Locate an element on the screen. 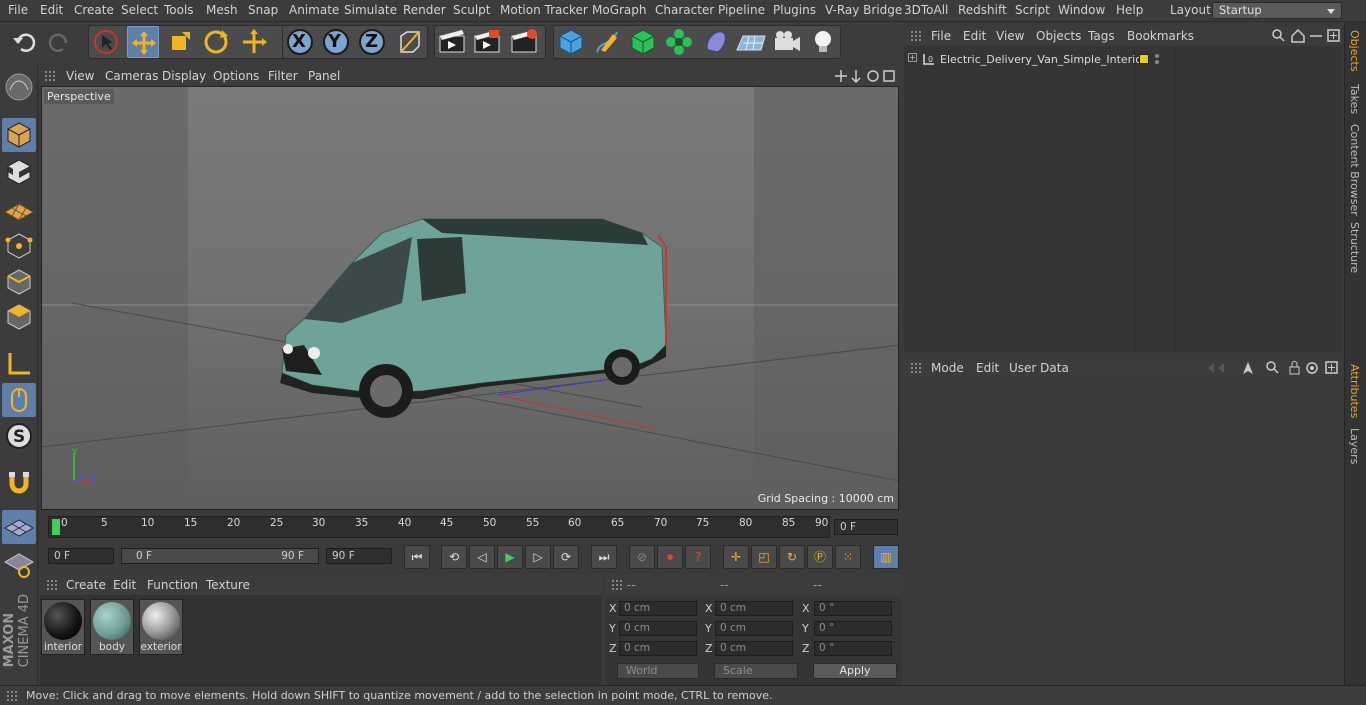 The height and width of the screenshot is (705, 1366). viewport-menu-filter: Filter is located at coordinates (283, 76).